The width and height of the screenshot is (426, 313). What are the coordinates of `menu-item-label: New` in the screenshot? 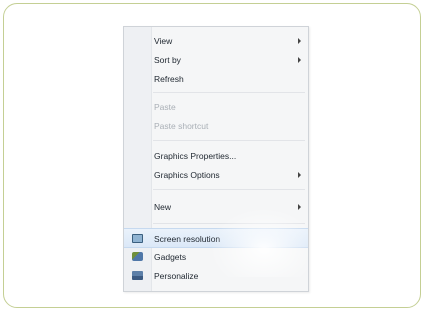 It's located at (163, 207).